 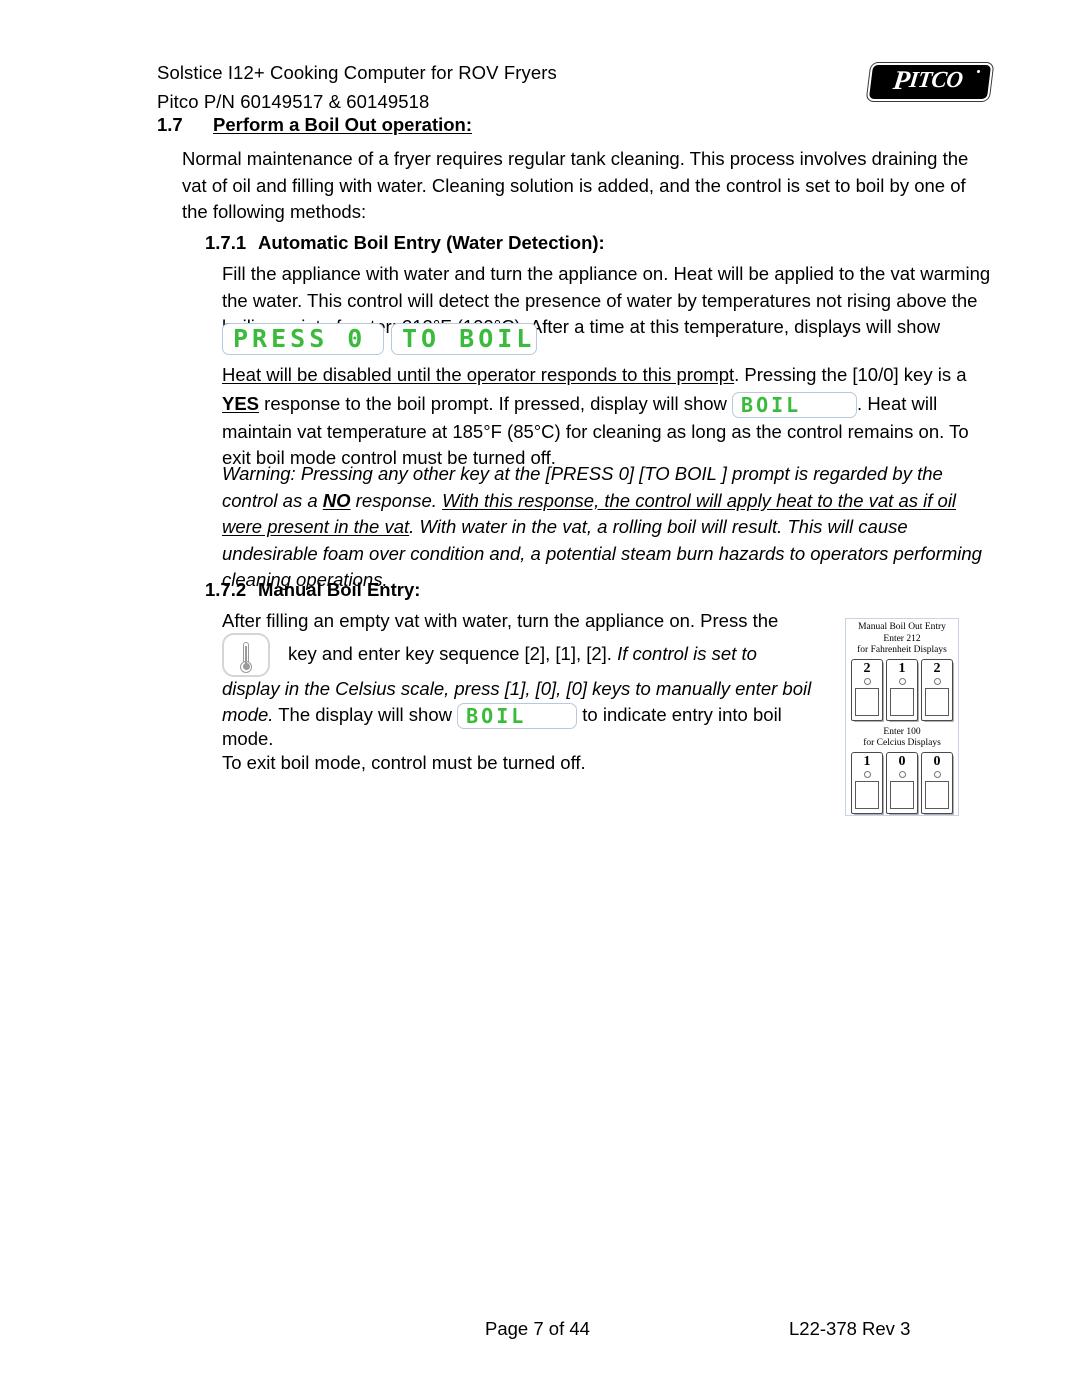 I want to click on heading-1-7-1-number: 1.7.1, so click(x=226, y=242).